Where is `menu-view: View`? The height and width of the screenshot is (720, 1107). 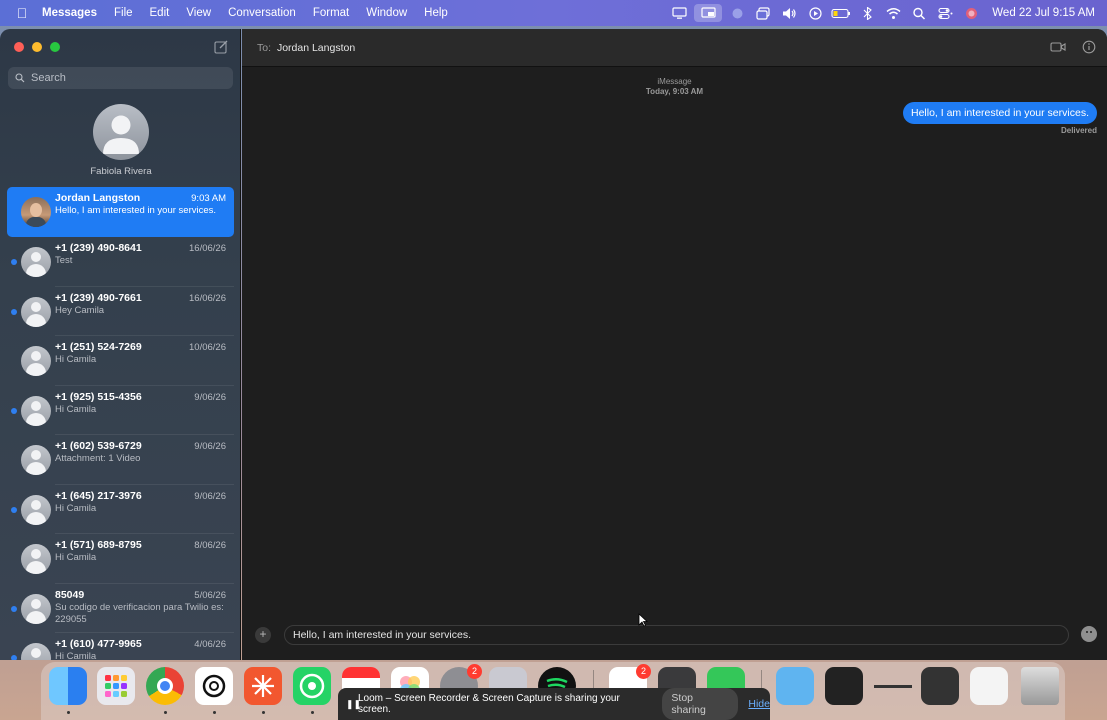
menu-view: View is located at coordinates (198, 13).